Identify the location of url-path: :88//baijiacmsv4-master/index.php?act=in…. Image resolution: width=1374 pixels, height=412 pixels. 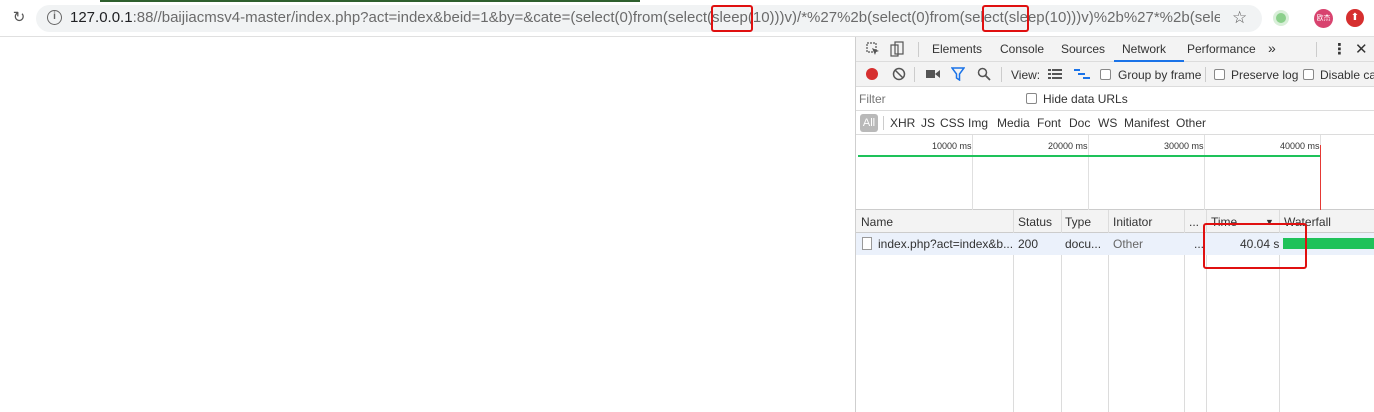
(676, 17).